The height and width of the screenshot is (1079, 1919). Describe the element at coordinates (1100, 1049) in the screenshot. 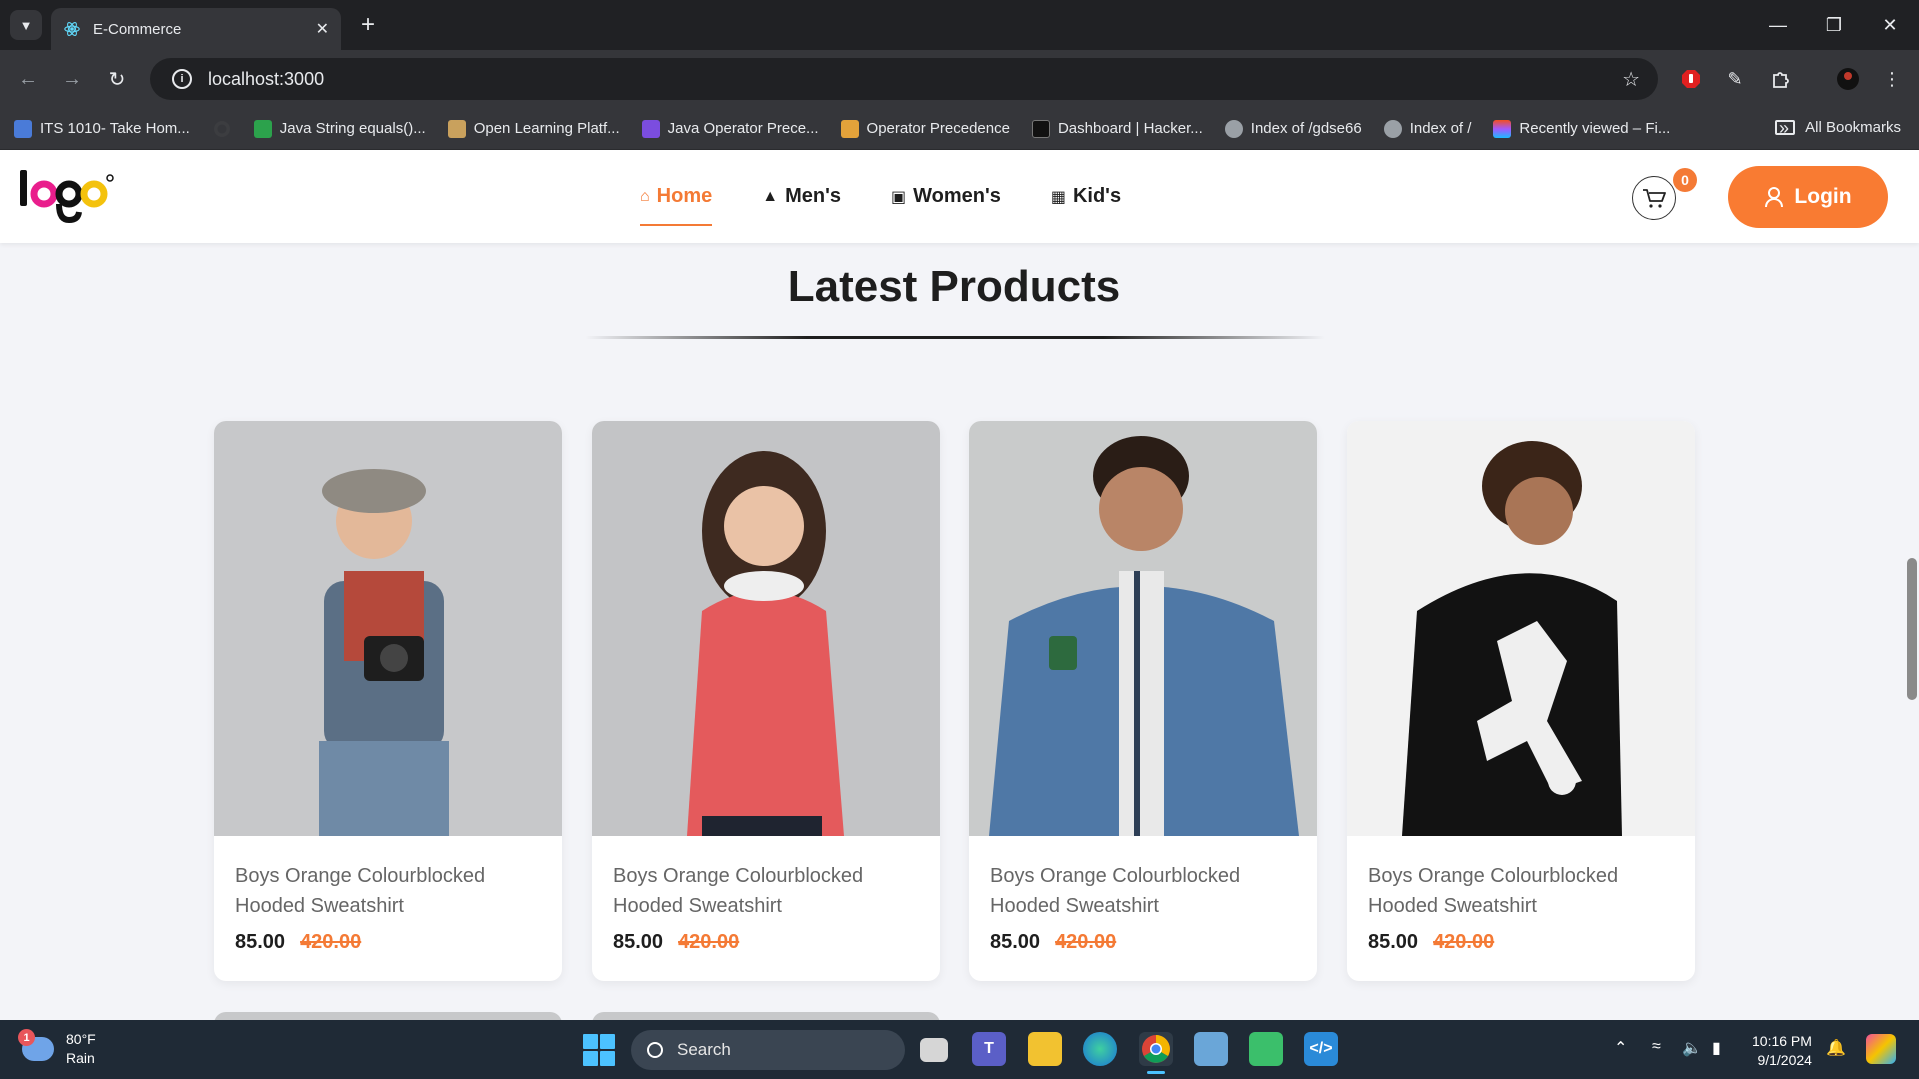

I see `edge-icon` at that location.